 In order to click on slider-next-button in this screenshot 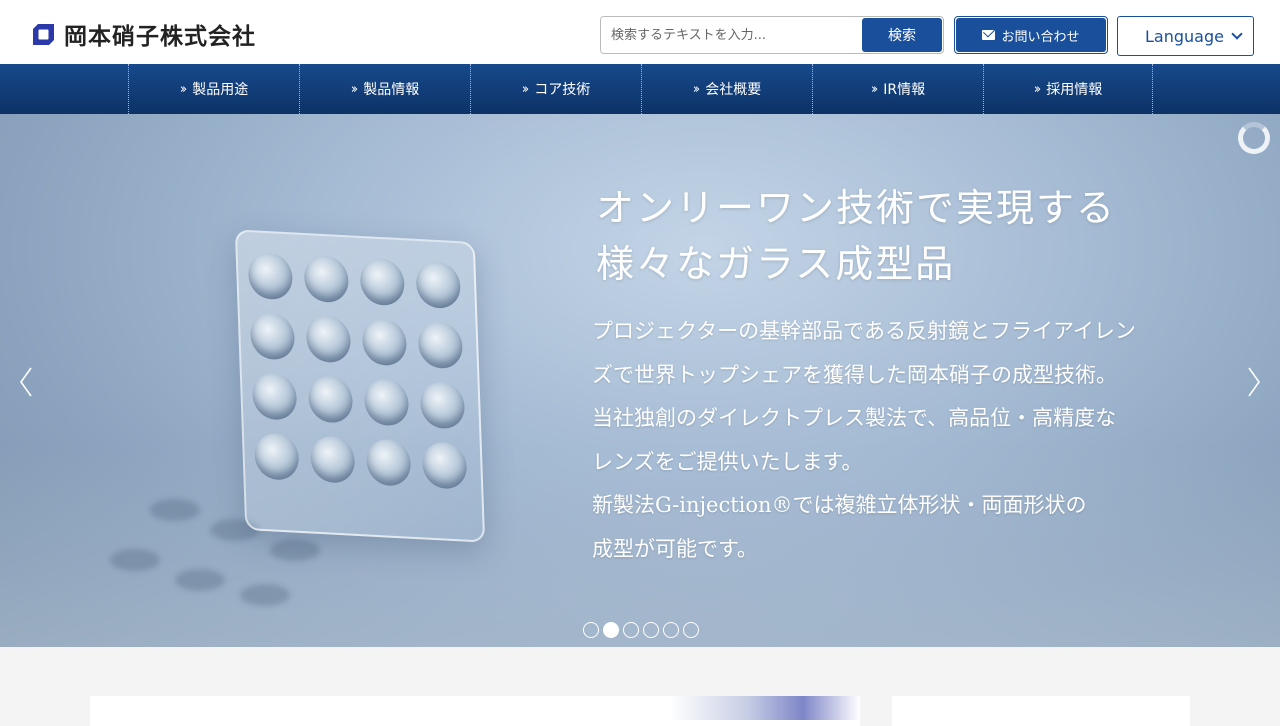, I will do `click(1254, 382)`.